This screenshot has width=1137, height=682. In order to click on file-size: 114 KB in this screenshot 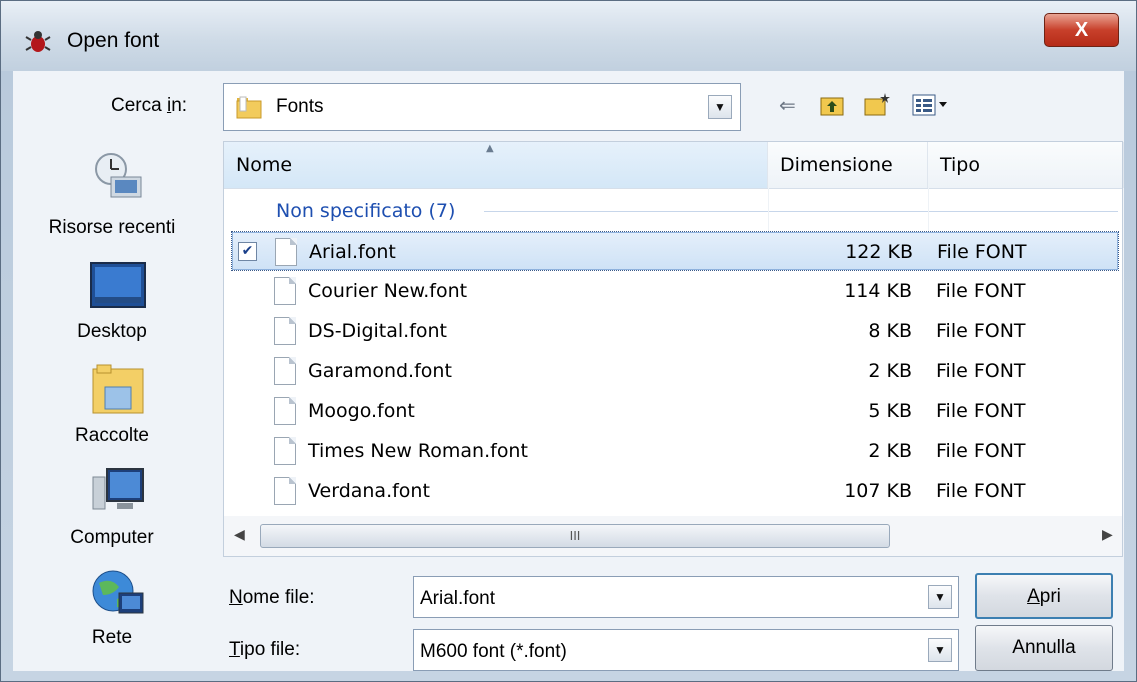, I will do `click(878, 291)`.